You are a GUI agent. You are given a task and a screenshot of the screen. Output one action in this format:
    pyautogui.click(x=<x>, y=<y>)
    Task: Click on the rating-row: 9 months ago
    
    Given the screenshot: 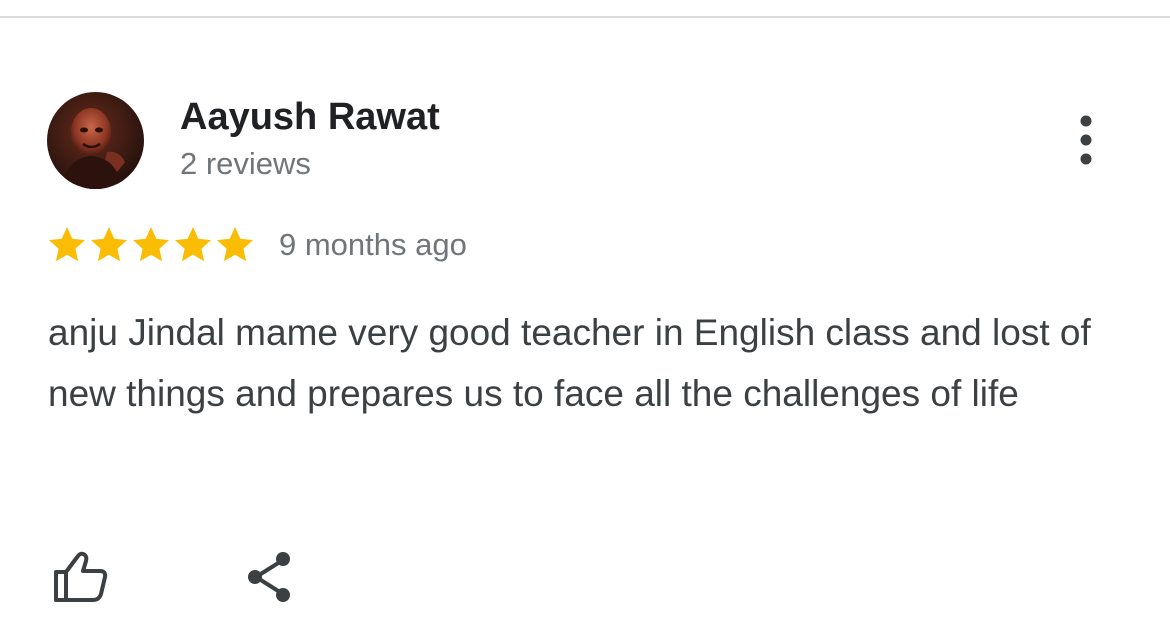 What is the action you would take?
    pyautogui.click(x=257, y=245)
    